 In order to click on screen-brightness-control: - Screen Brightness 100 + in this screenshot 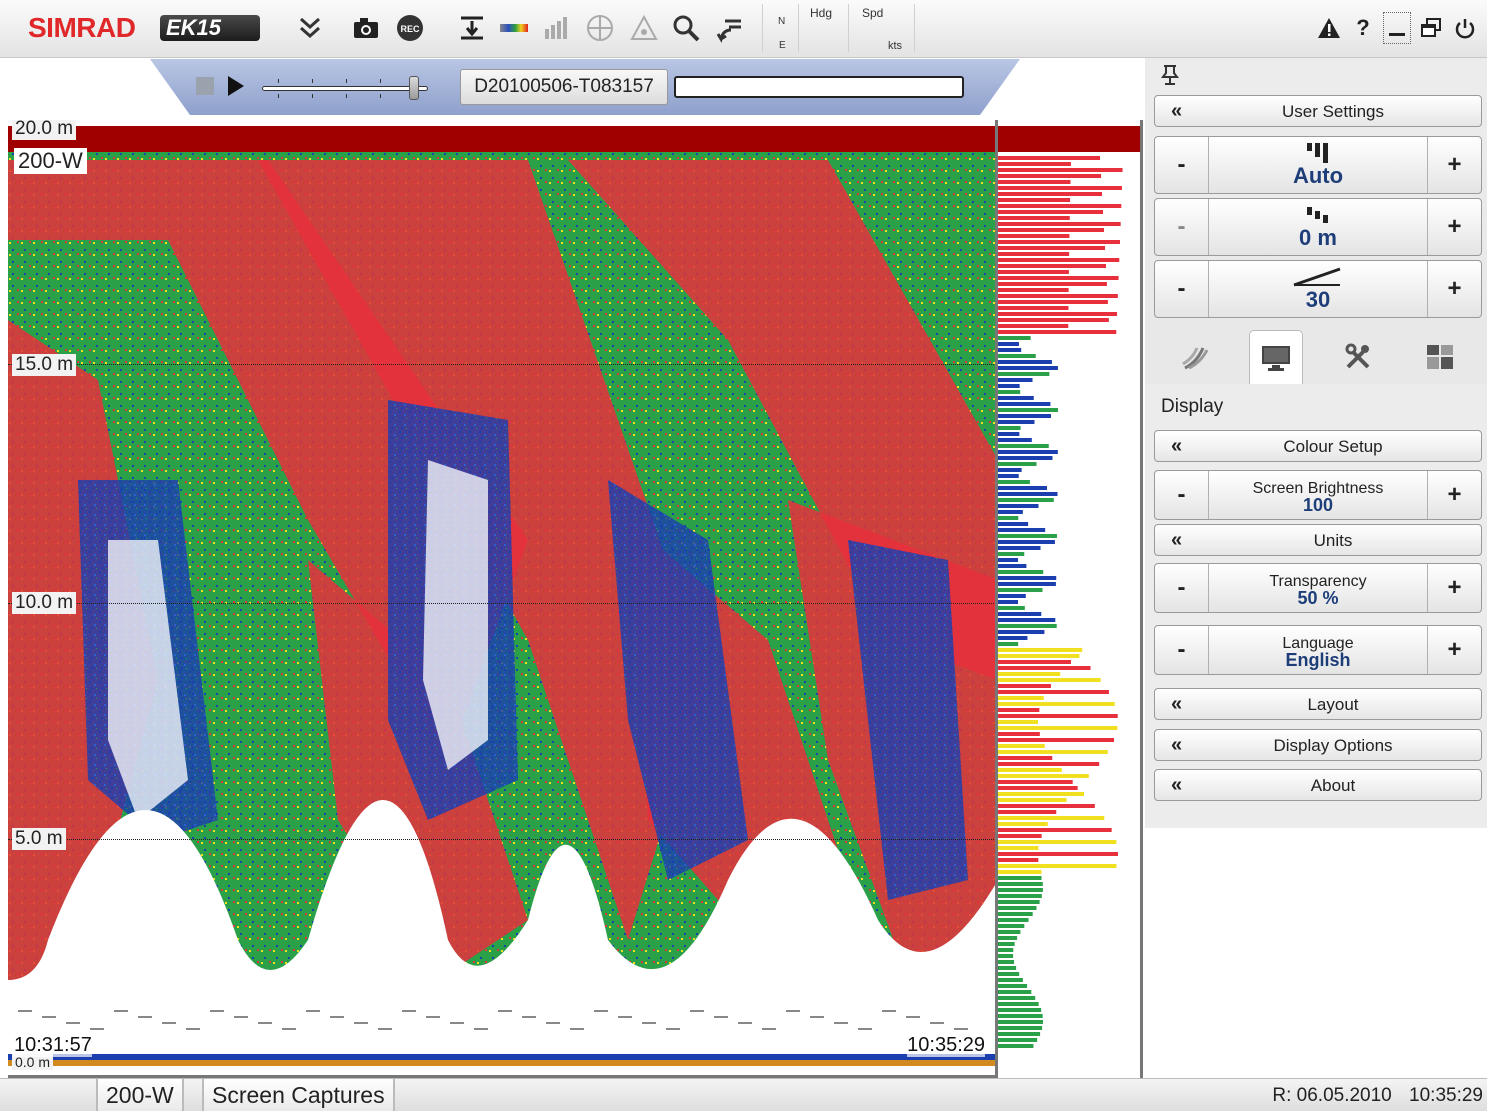, I will do `click(1318, 495)`.